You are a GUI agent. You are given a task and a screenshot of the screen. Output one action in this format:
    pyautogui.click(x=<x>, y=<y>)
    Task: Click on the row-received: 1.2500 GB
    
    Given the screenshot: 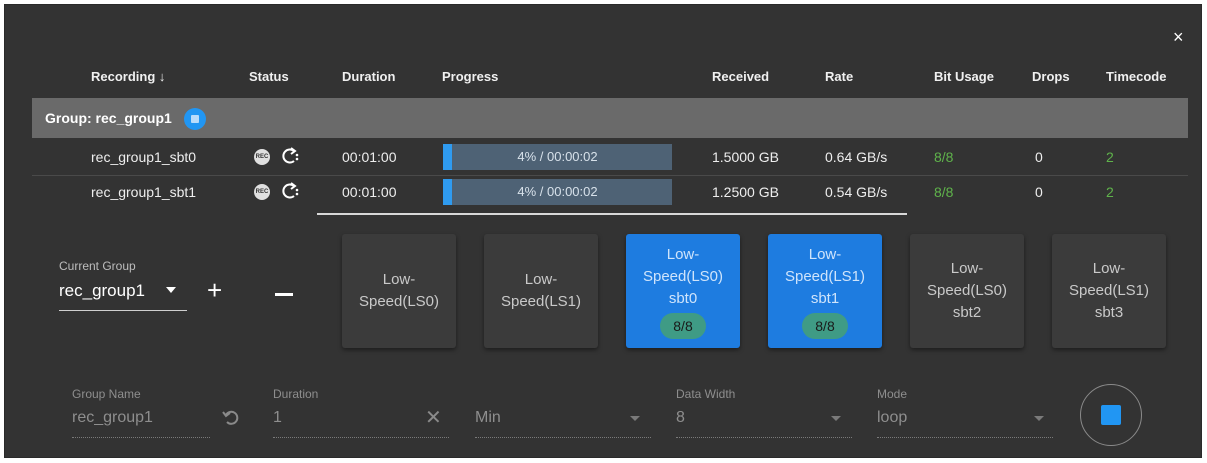 What is the action you would take?
    pyautogui.click(x=745, y=192)
    